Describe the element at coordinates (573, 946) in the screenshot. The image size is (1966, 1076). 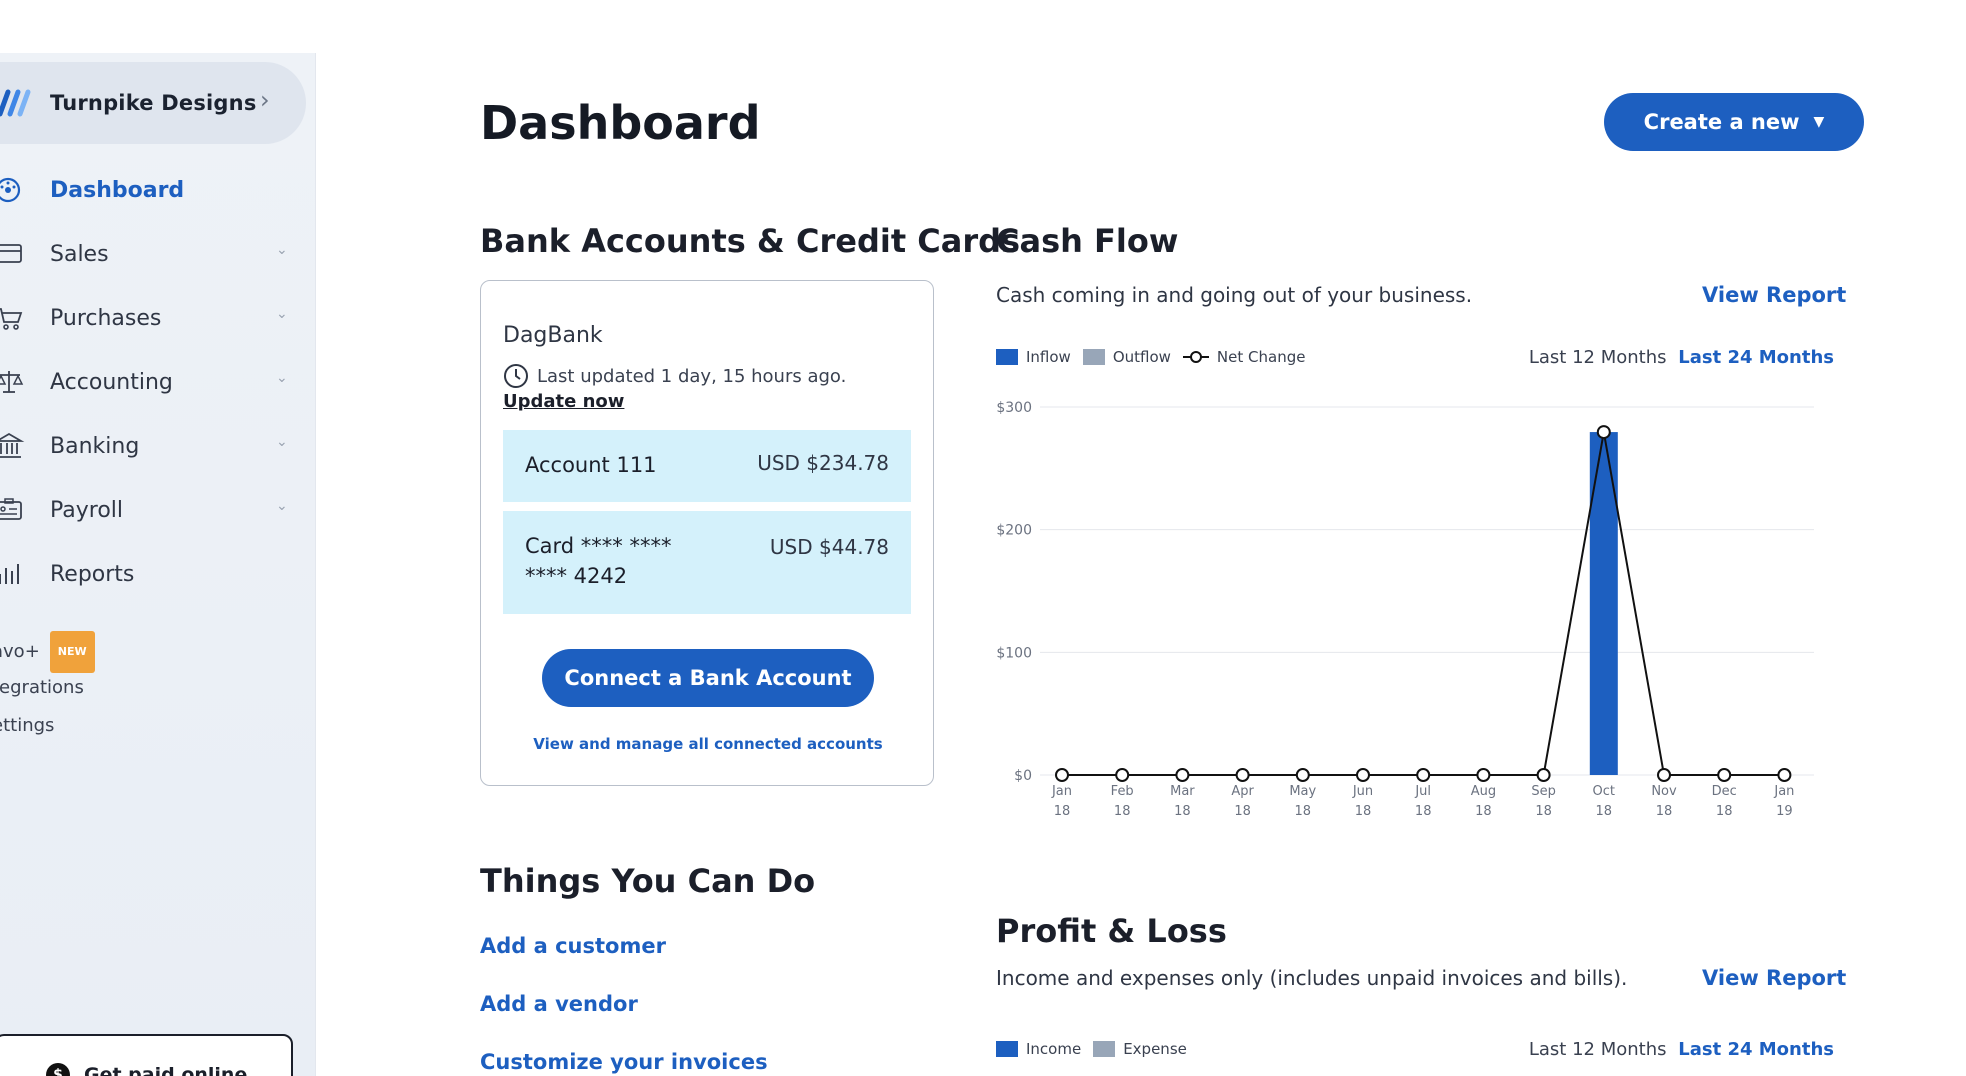
I see `add-customer-link: Add a customer` at that location.